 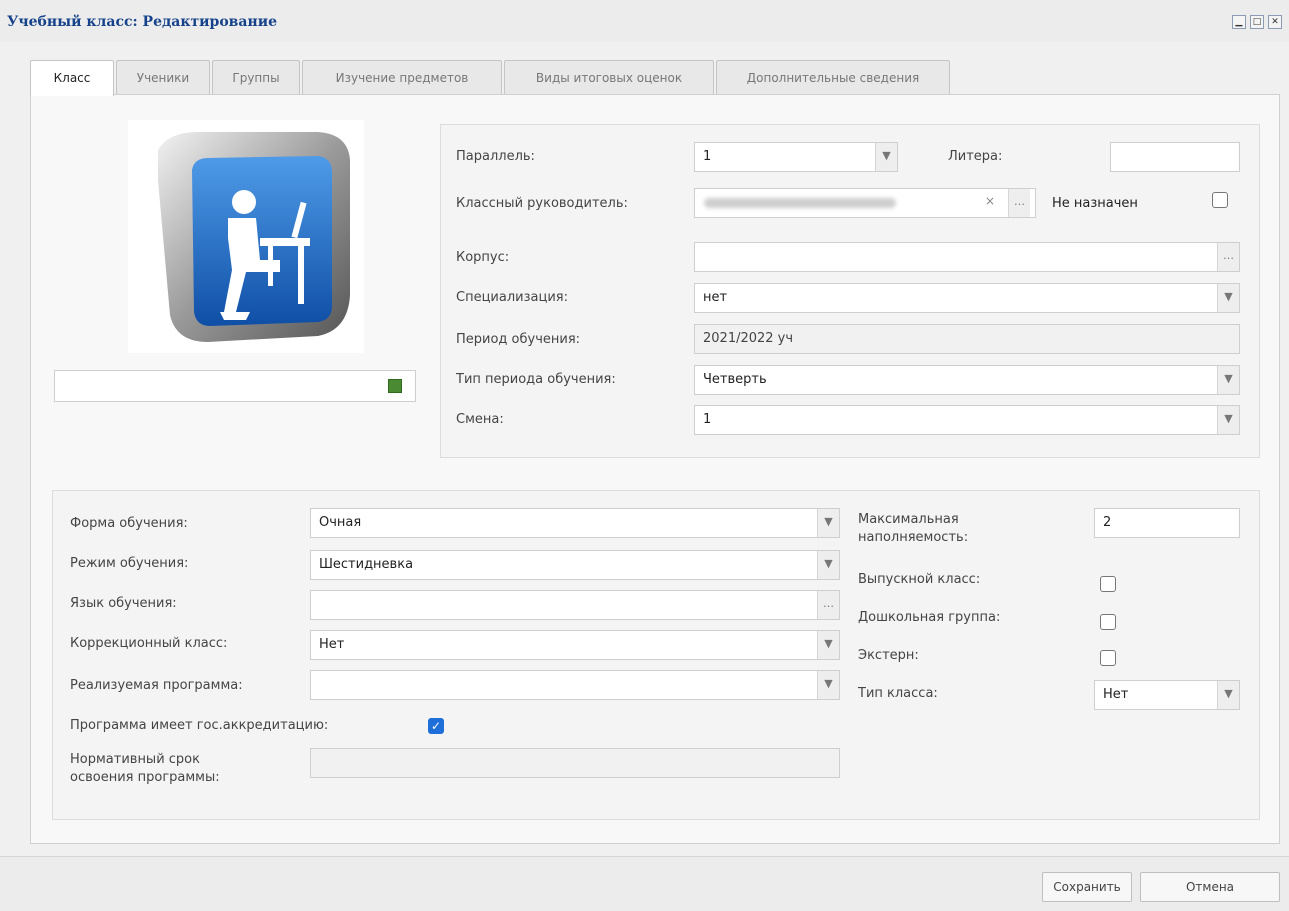 I want to click on normative-term-field, so click(x=575, y=763).